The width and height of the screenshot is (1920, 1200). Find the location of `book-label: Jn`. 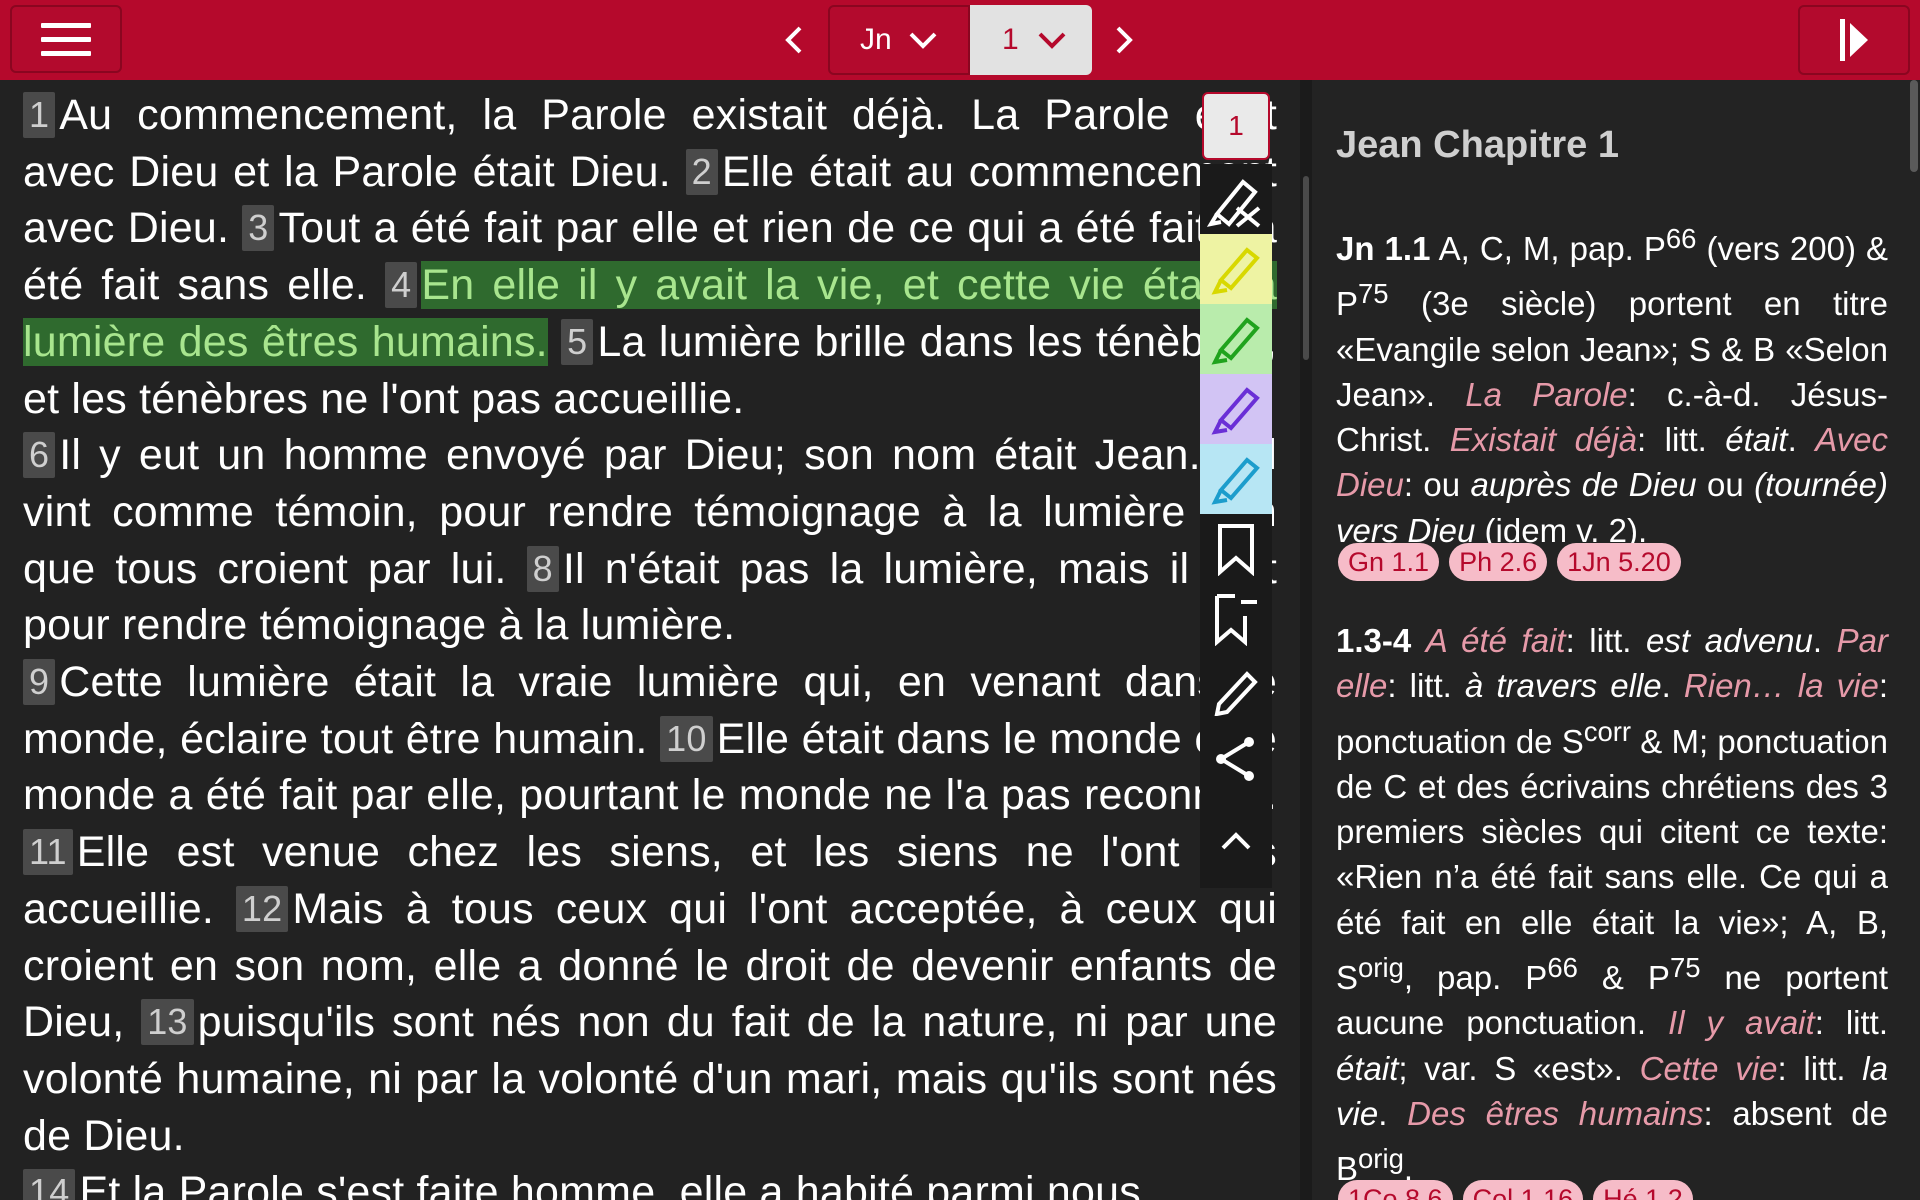

book-label: Jn is located at coordinates (876, 39).